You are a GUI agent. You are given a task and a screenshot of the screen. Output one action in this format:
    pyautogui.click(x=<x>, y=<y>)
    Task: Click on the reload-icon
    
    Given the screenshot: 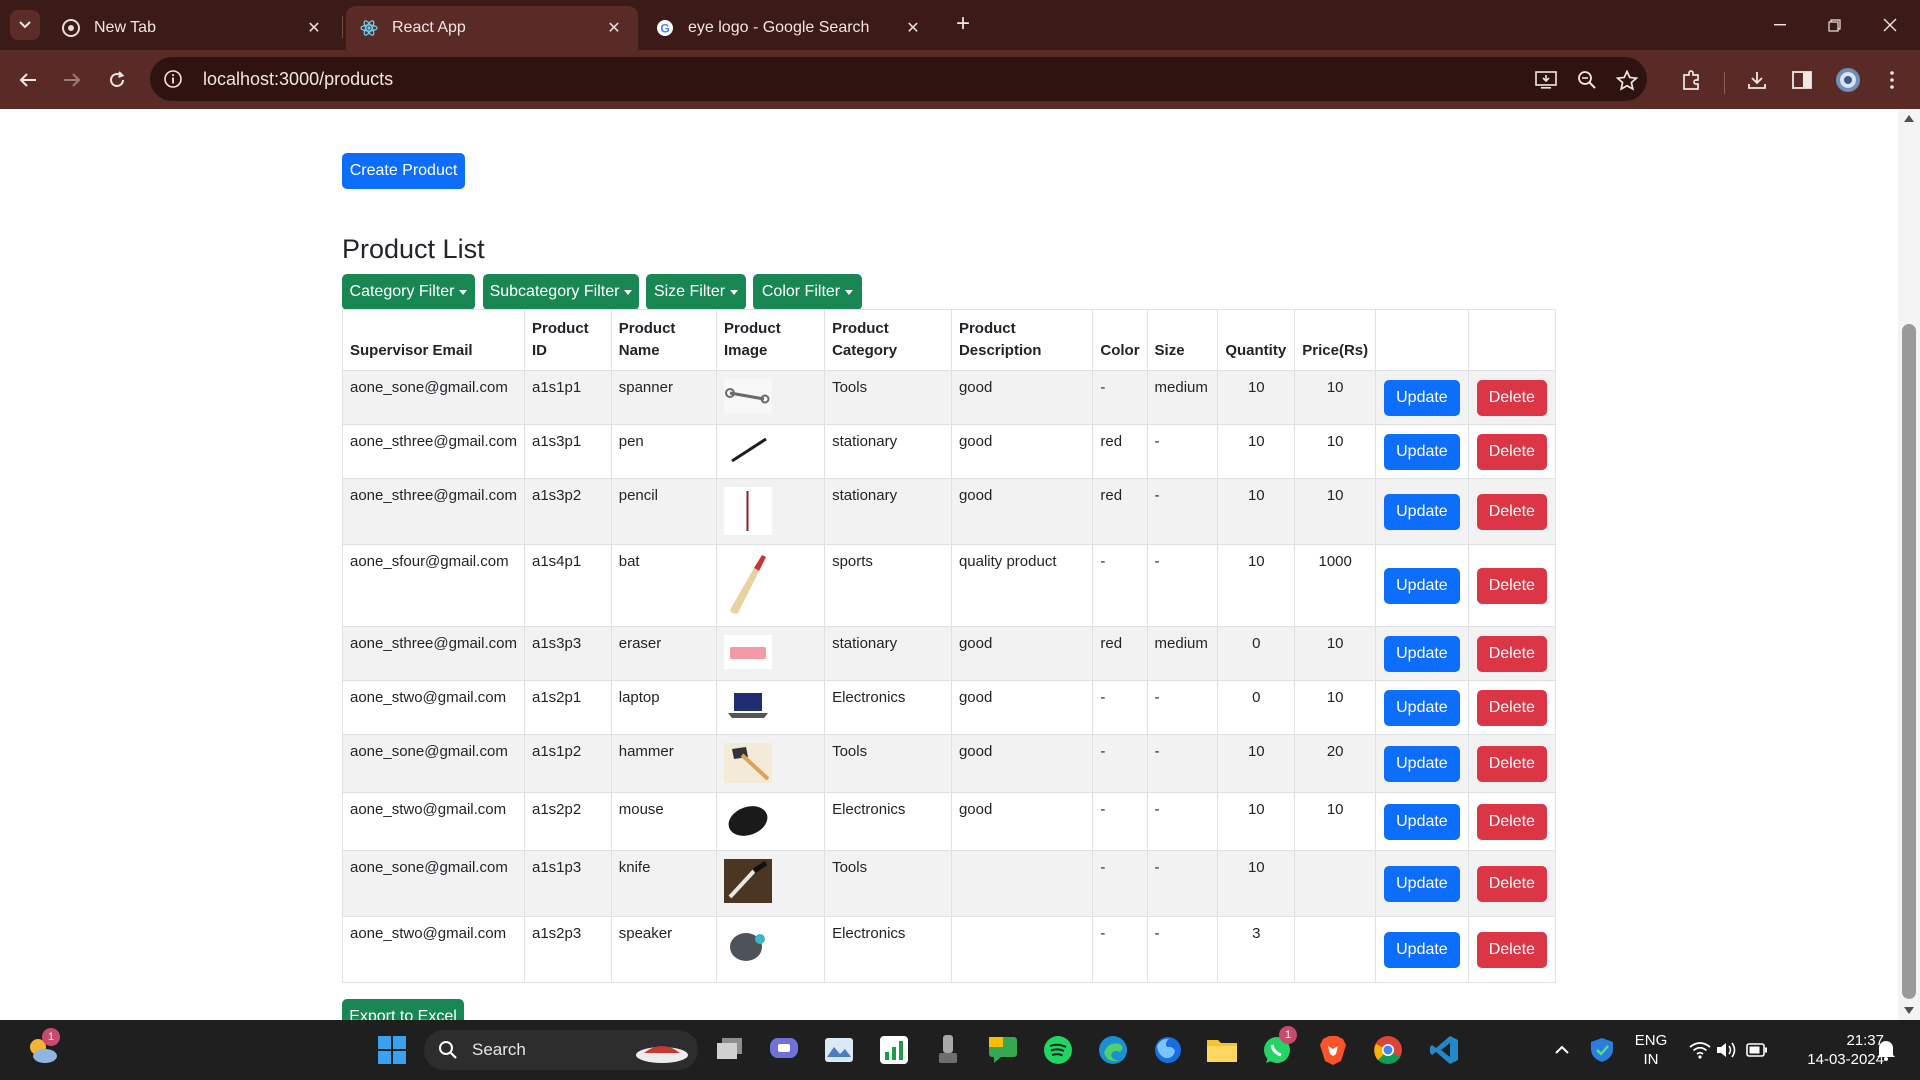 What is the action you would take?
    pyautogui.click(x=117, y=80)
    